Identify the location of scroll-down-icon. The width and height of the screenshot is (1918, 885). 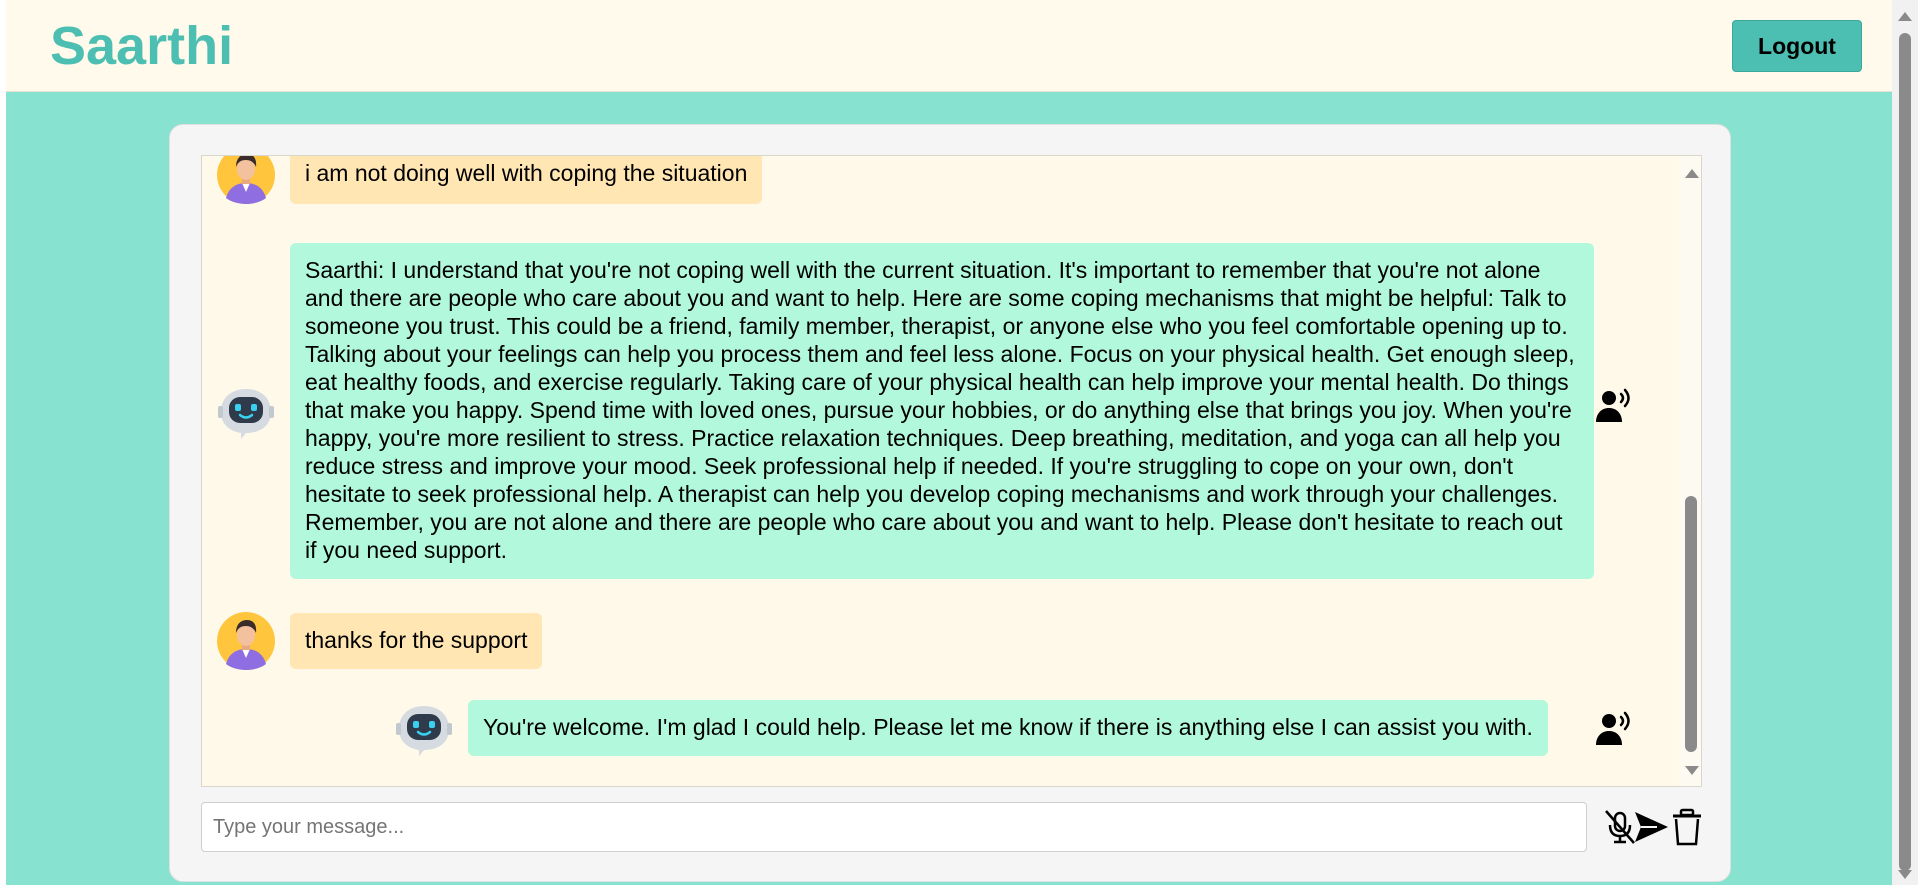
(1692, 770).